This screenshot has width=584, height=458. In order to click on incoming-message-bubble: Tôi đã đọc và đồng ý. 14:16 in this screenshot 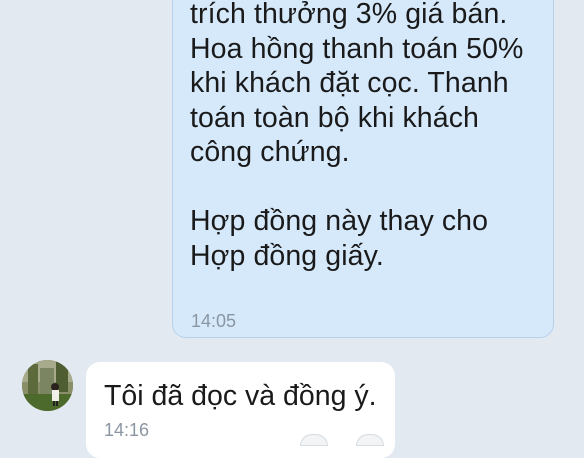, I will do `click(240, 410)`.